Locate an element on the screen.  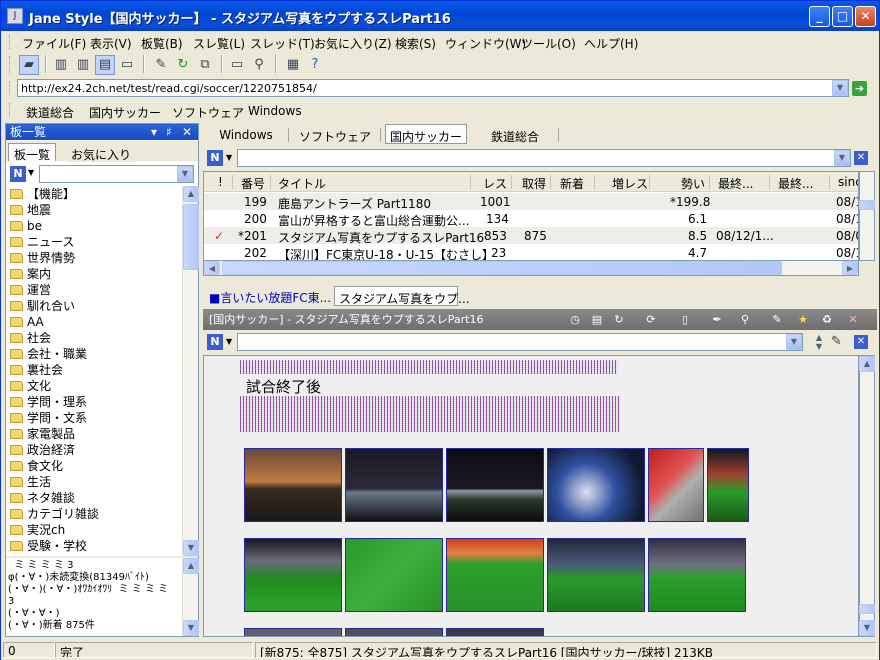
menu-file: ファイル(F) is located at coordinates (54, 43).